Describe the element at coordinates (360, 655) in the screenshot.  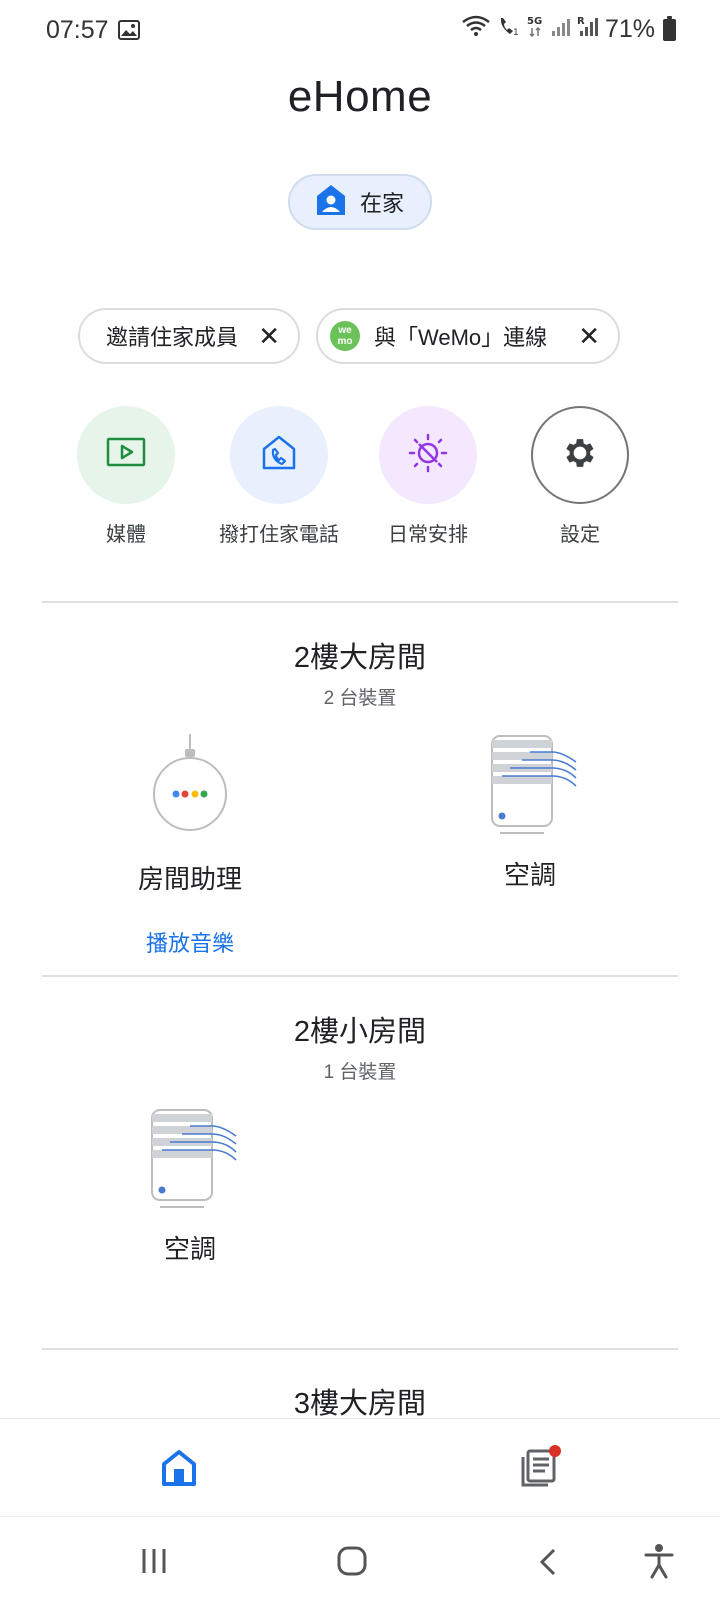
I see `room-title: 2樓大房間` at that location.